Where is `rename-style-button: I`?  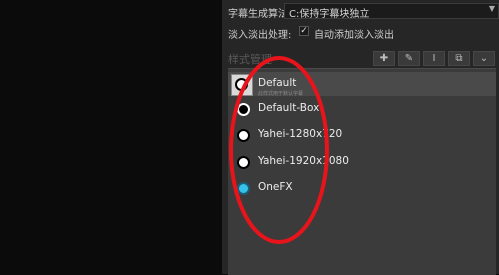
rename-style-button: I is located at coordinates (434, 58).